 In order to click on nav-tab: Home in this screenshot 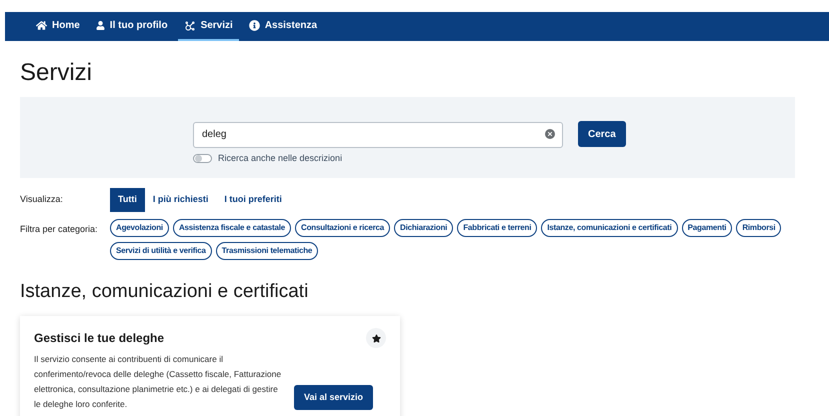, I will do `click(58, 26)`.